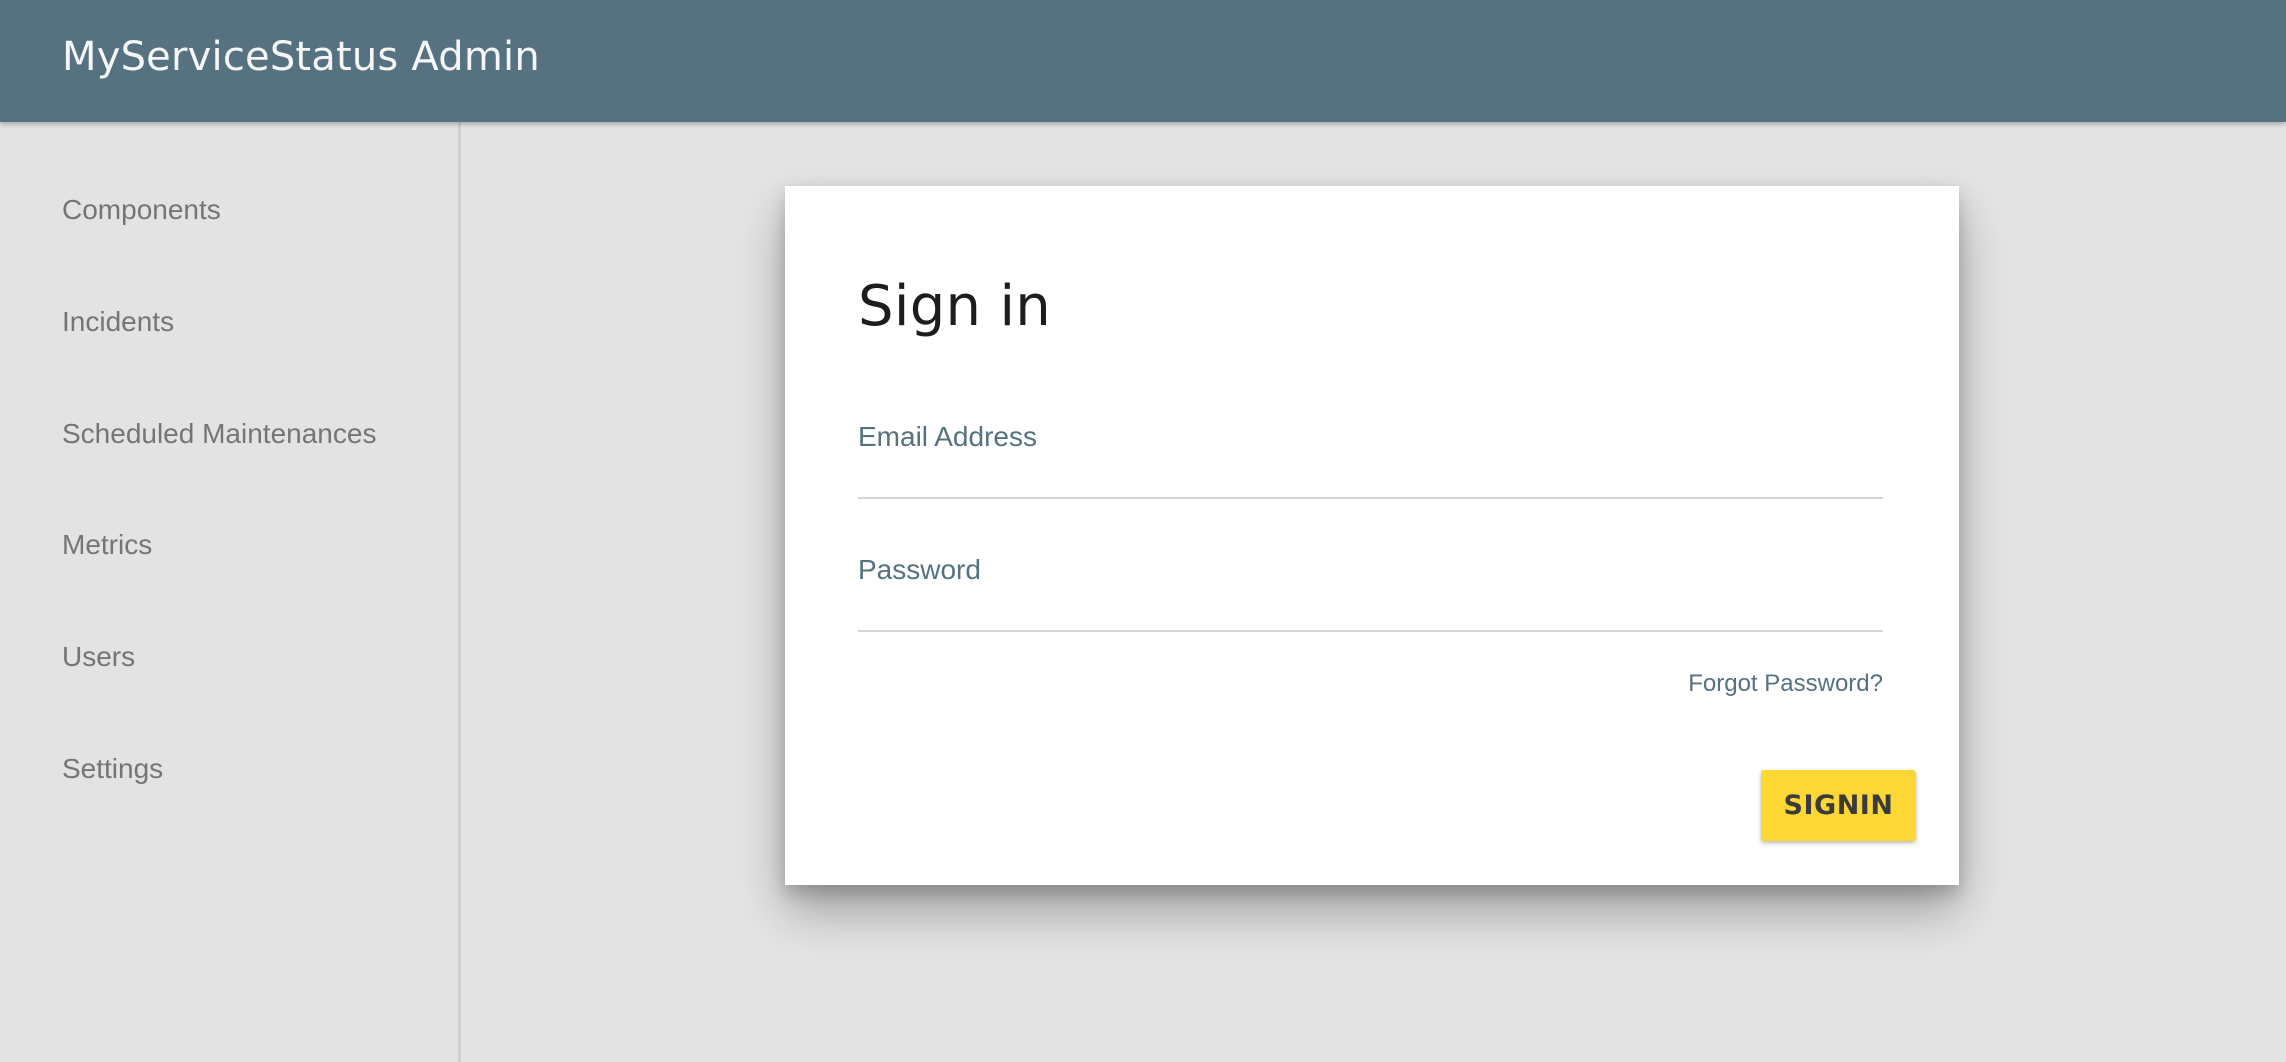 This screenshot has width=2286, height=1062. I want to click on password-field, so click(1370, 606).